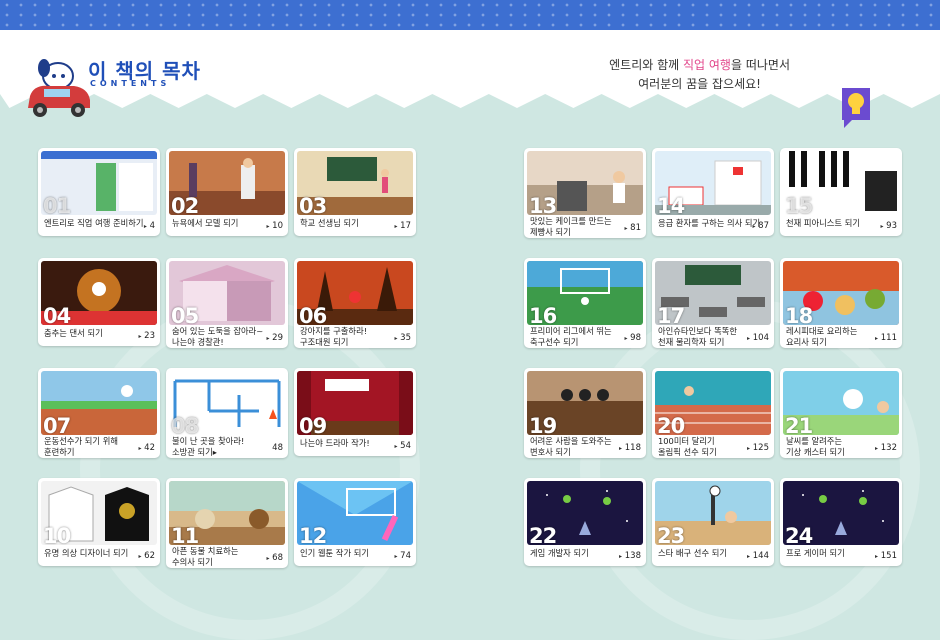 The width and height of the screenshot is (940, 640). I want to click on chapter-number: 11, so click(185, 534).